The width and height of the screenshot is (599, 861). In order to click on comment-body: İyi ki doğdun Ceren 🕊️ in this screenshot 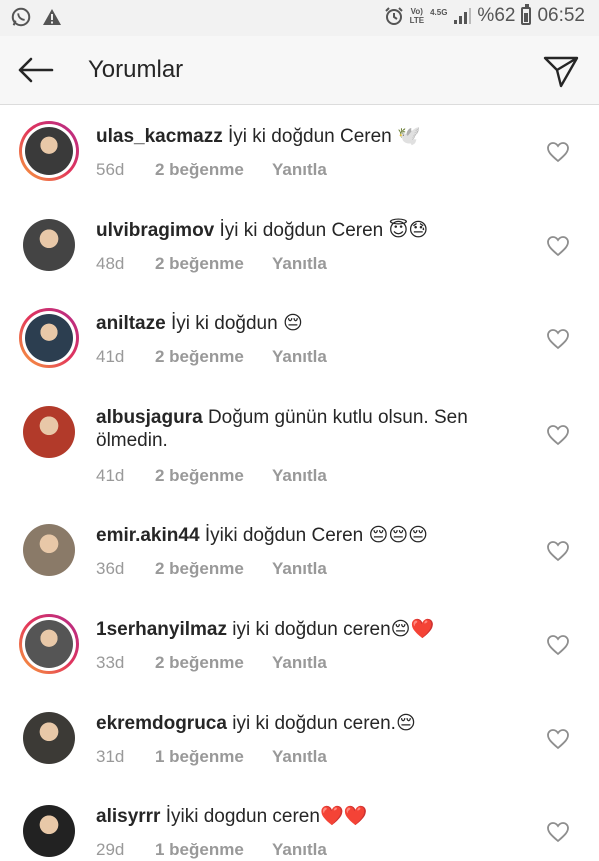, I will do `click(324, 136)`.